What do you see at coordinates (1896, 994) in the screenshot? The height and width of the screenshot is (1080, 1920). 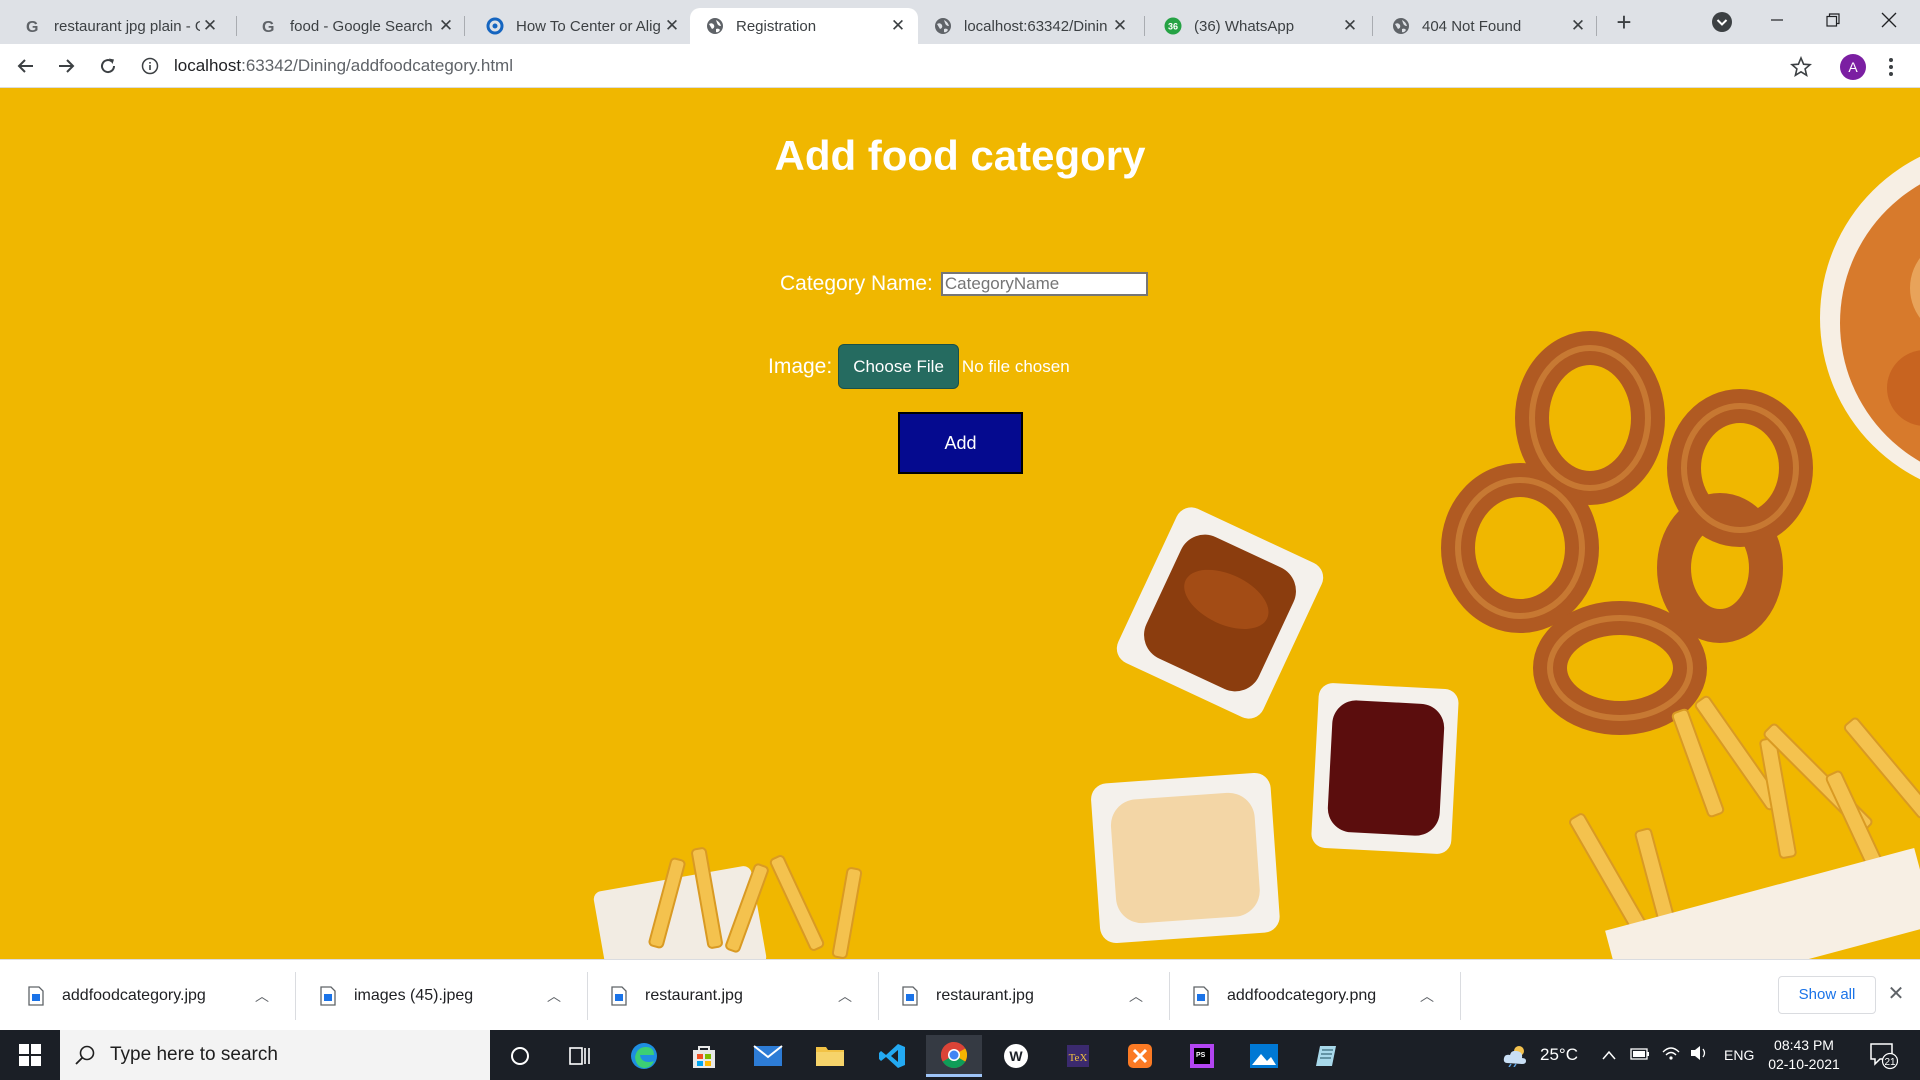 I see `close-shelf-icon: ✕` at bounding box center [1896, 994].